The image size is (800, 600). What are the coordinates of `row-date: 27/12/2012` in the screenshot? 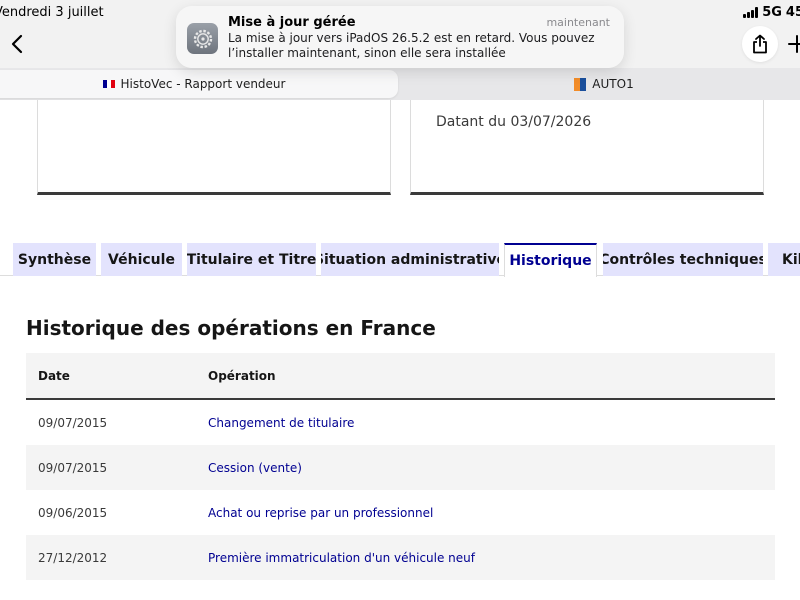 It's located at (73, 557).